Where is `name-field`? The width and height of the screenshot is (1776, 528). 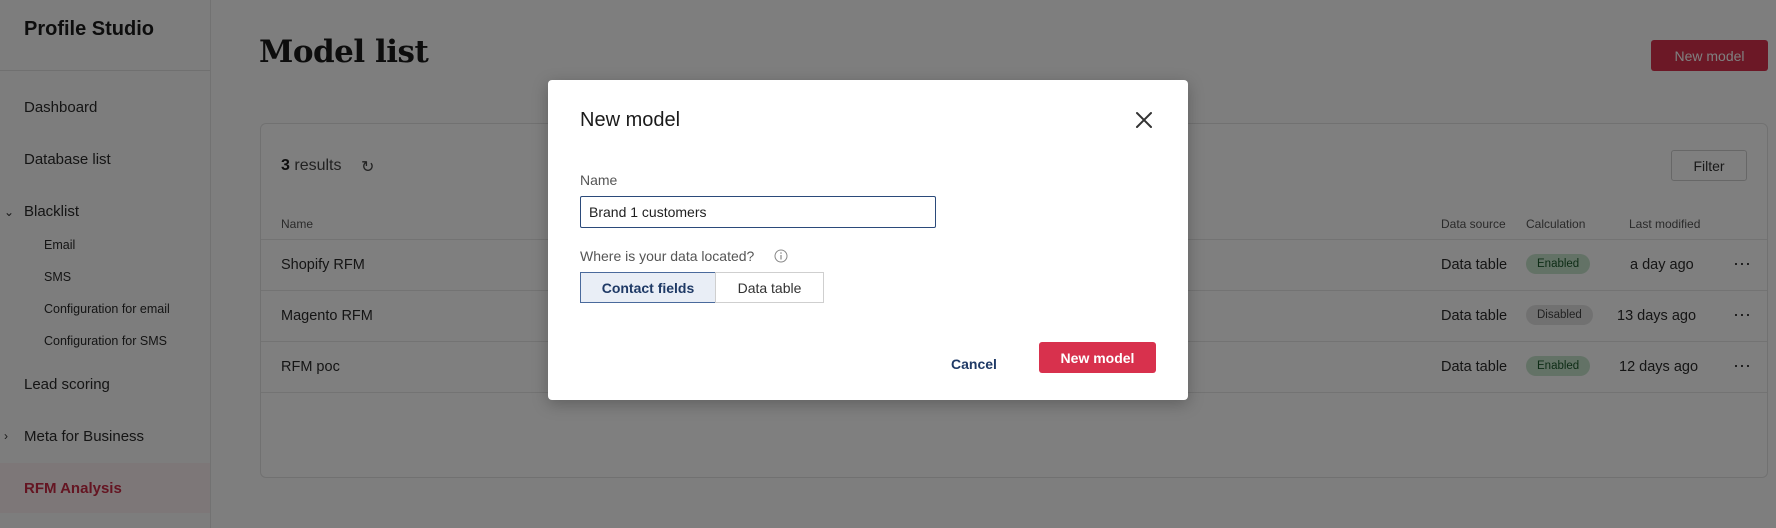
name-field is located at coordinates (758, 212).